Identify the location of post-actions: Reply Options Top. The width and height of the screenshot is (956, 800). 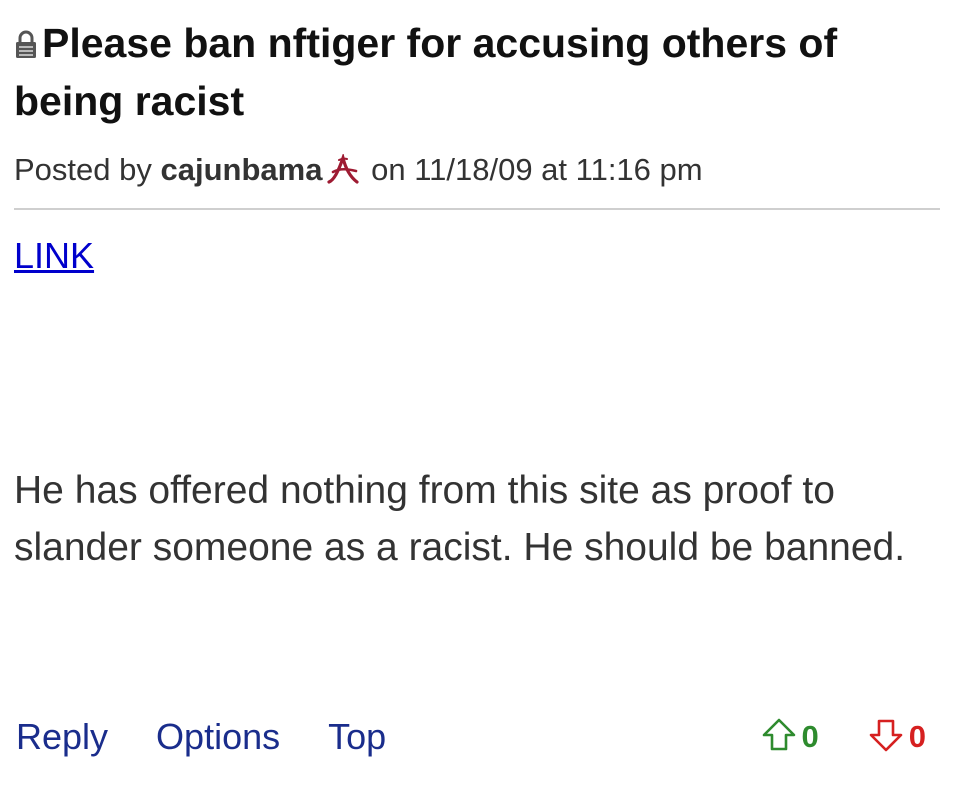
(225, 737).